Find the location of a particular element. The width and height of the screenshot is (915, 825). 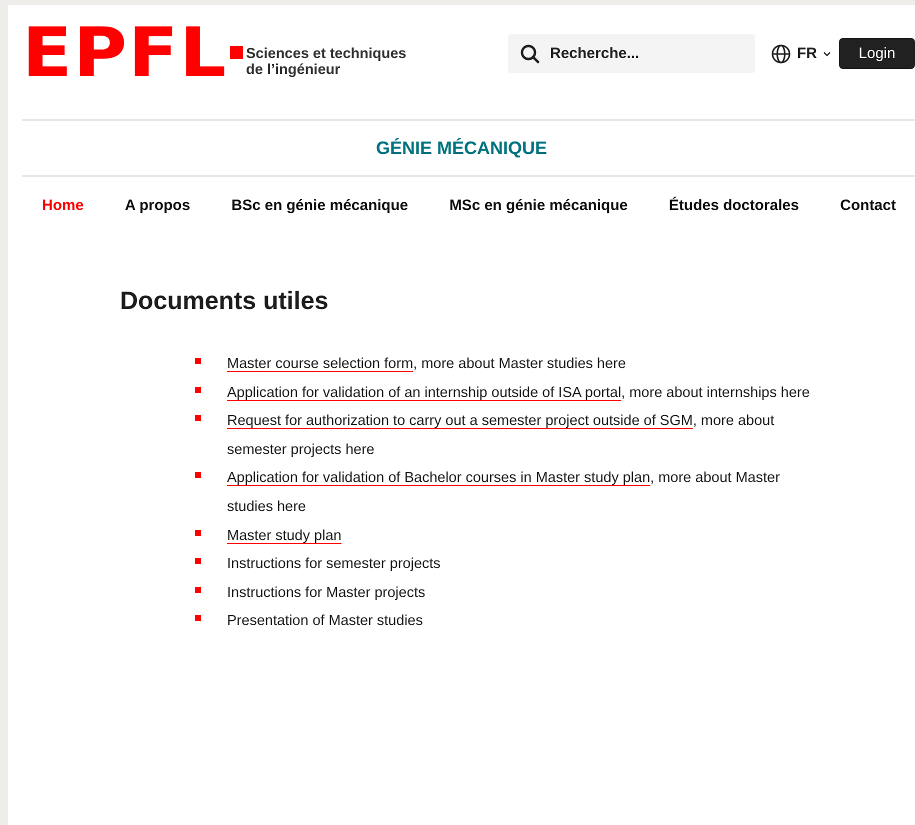

tagline: Sciences et techniques de l’ingénieur is located at coordinates (326, 62).